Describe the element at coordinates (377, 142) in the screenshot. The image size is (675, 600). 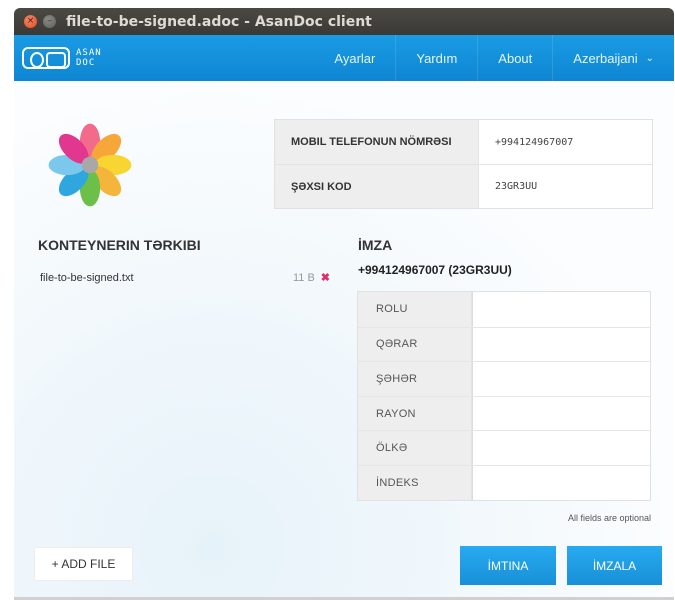
I see `phone-label: MOBIL TELEFONUN NÖMRƏSI` at that location.